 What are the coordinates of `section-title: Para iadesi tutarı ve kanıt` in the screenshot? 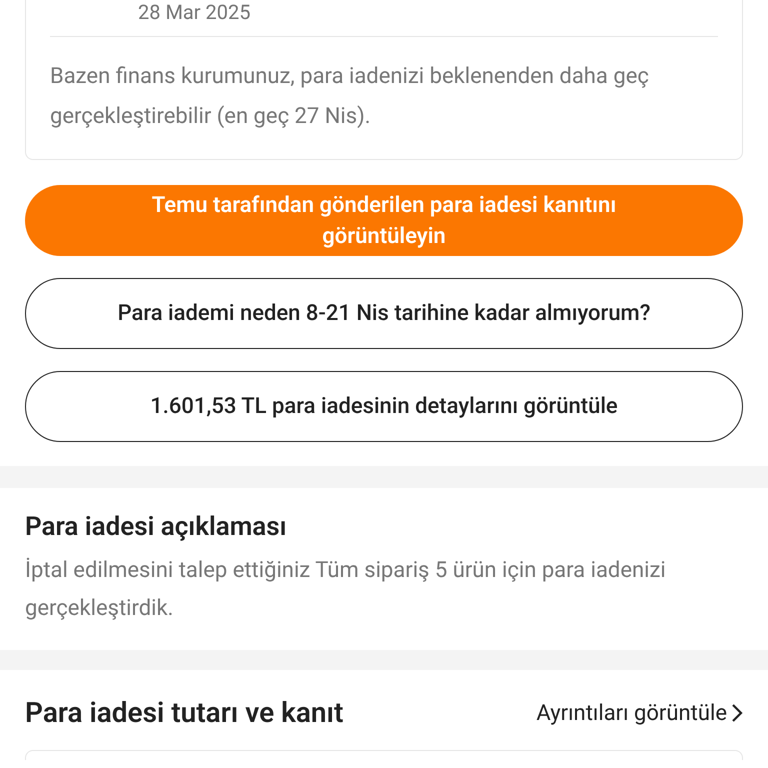 It's located at (184, 713).